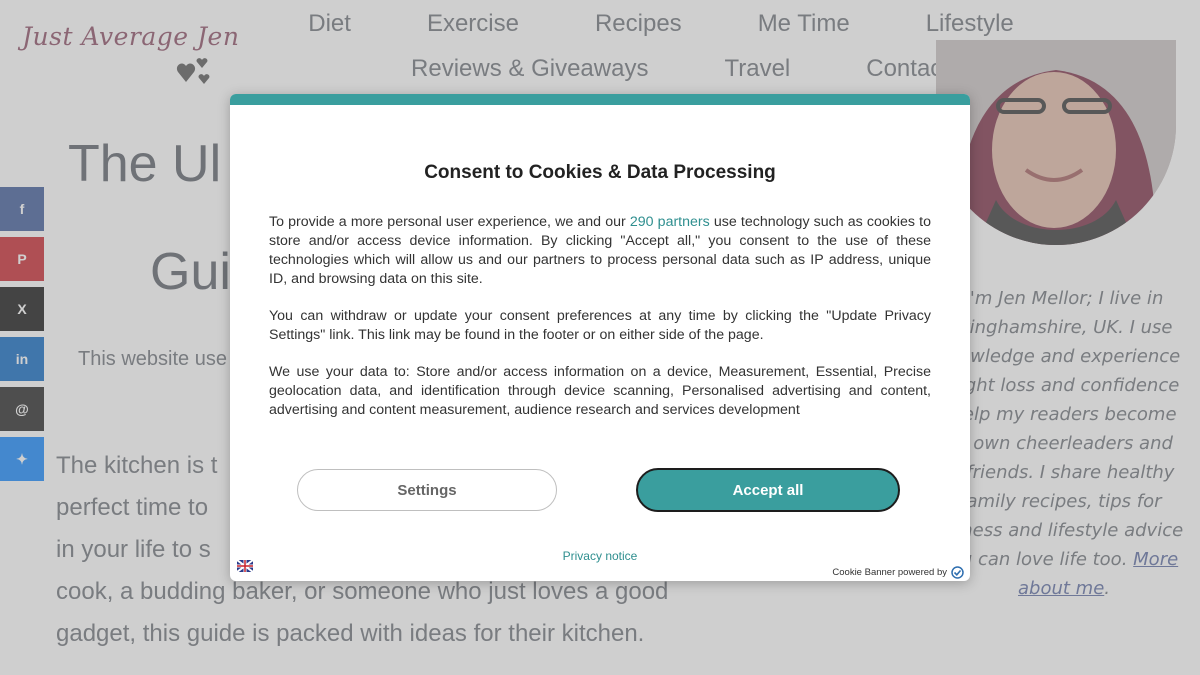 This screenshot has width=1200, height=675. I want to click on accept-all-button: Accept all, so click(768, 490).